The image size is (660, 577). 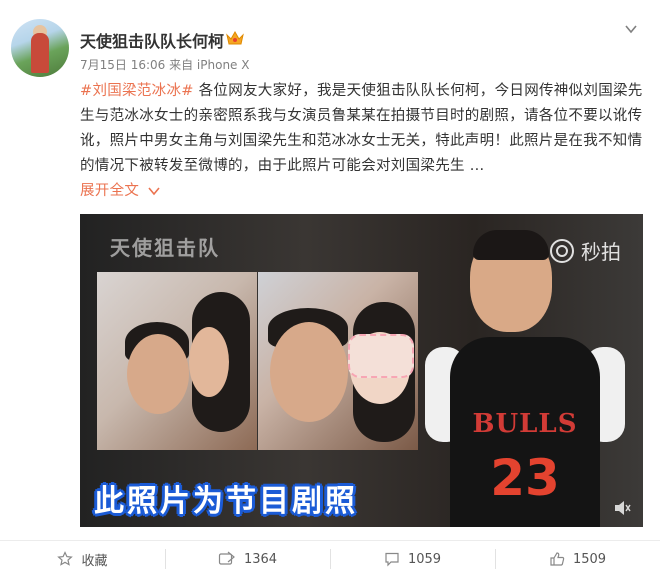 I want to click on thumbs-up-icon, so click(x=557, y=559).